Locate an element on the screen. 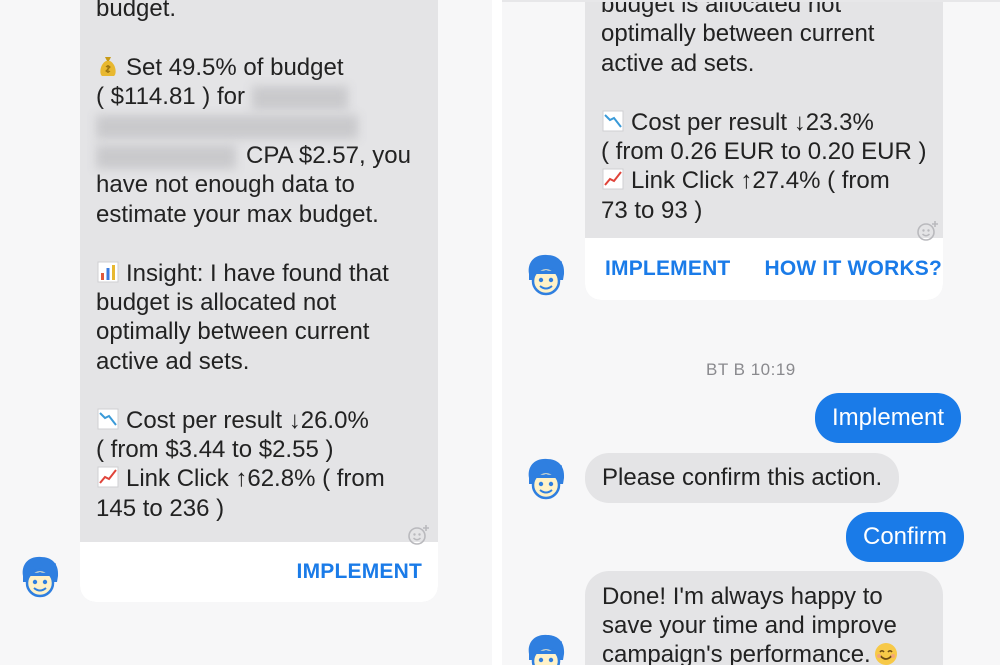  message-line: ( $114.81 ) for is located at coordinates (259, 96).